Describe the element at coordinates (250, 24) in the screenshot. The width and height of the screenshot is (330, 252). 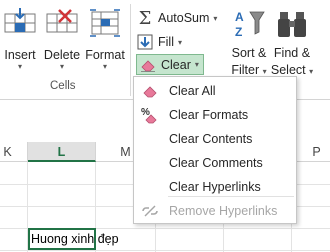
I see `sort-filter-icon: A Z` at that location.